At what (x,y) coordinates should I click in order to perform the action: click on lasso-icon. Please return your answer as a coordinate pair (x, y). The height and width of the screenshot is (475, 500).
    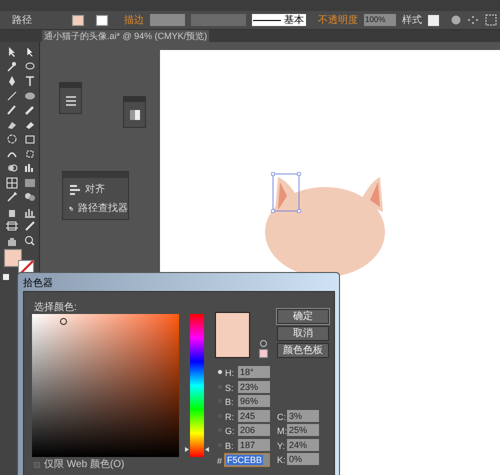
    Looking at the image, I should click on (30, 66).